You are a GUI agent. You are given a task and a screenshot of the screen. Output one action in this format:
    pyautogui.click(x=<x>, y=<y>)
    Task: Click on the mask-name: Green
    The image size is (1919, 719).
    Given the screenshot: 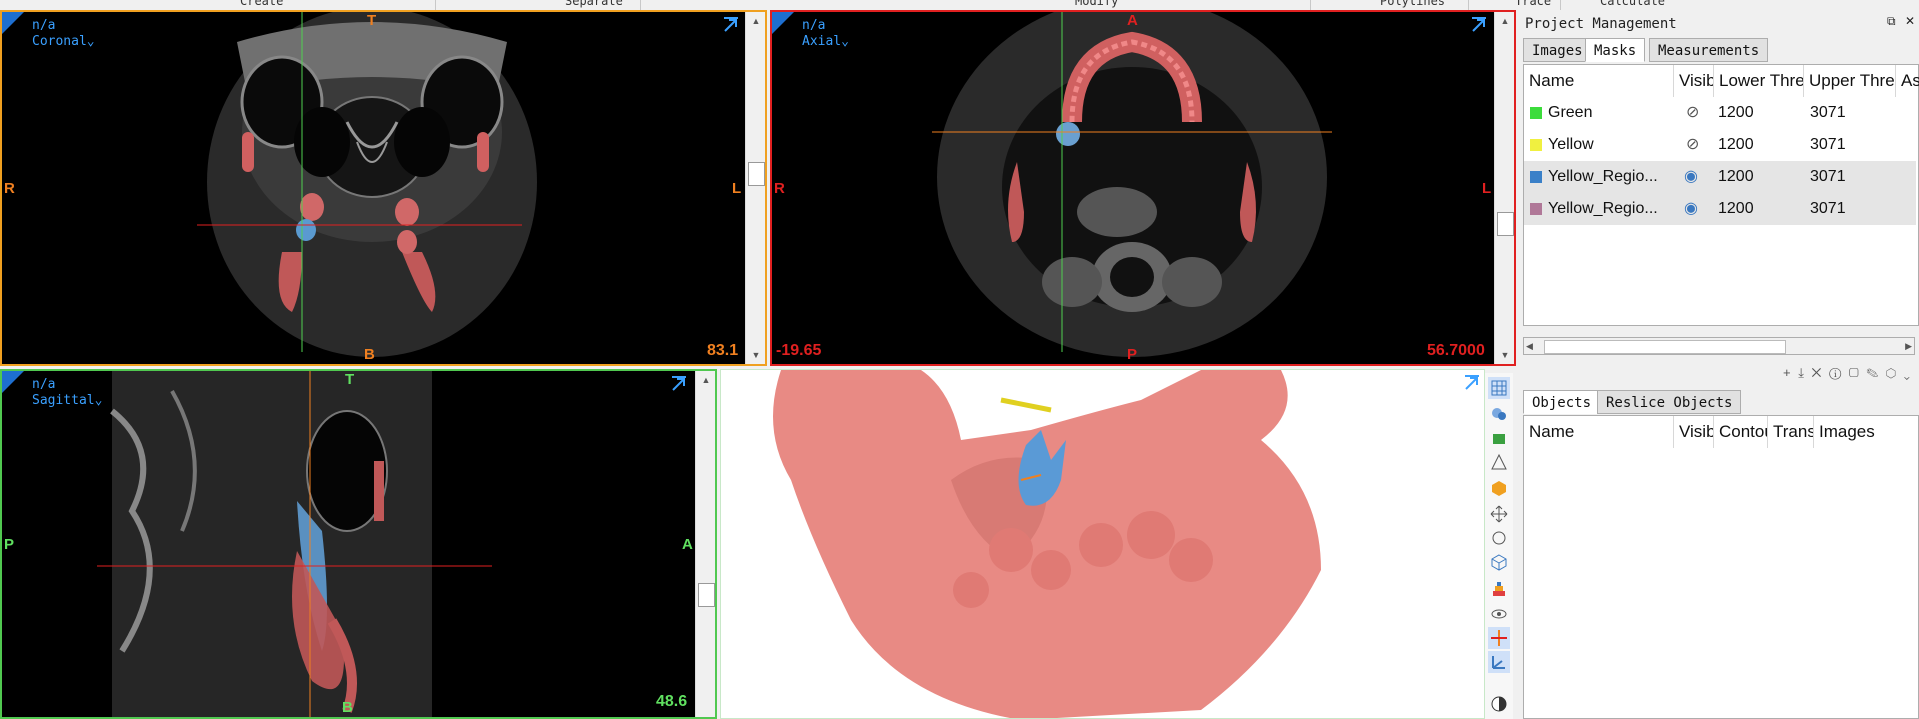 What is the action you would take?
    pyautogui.click(x=1570, y=112)
    